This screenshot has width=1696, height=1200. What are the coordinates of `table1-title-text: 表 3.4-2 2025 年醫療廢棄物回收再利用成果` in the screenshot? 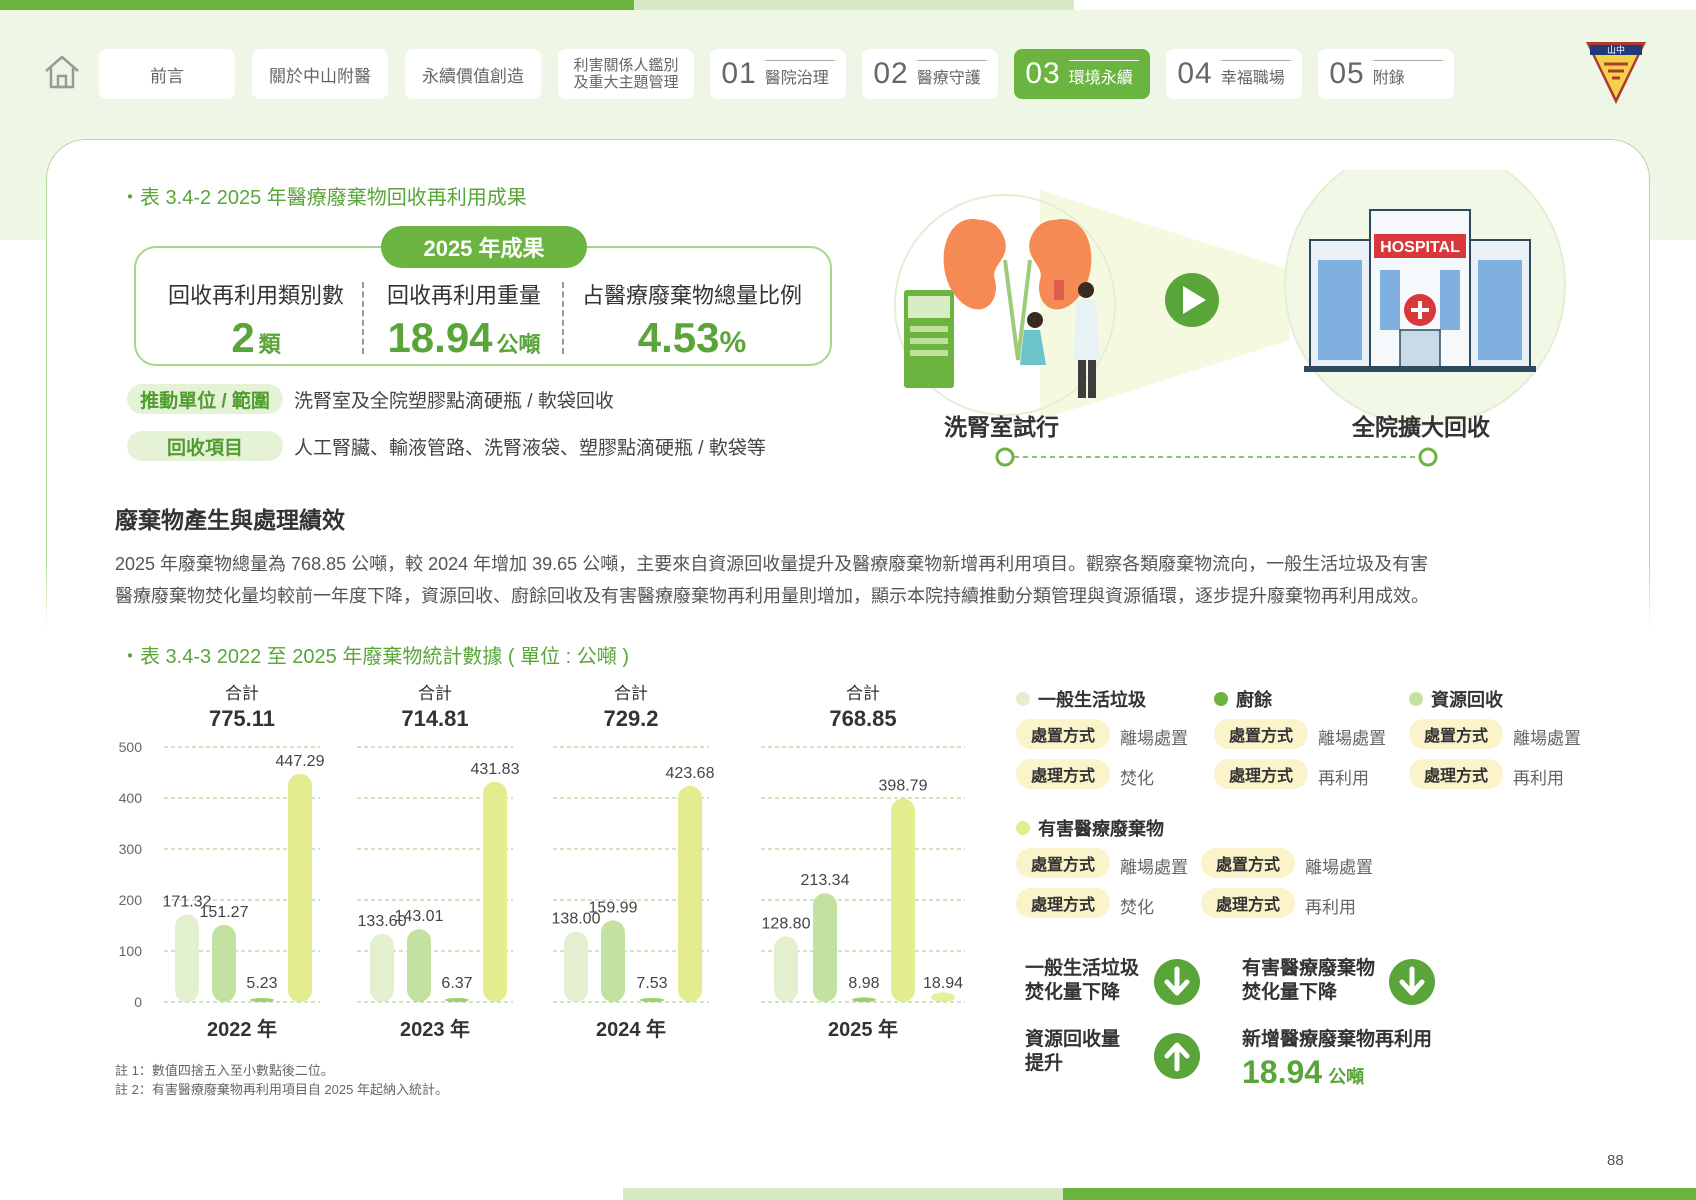 It's located at (333, 198).